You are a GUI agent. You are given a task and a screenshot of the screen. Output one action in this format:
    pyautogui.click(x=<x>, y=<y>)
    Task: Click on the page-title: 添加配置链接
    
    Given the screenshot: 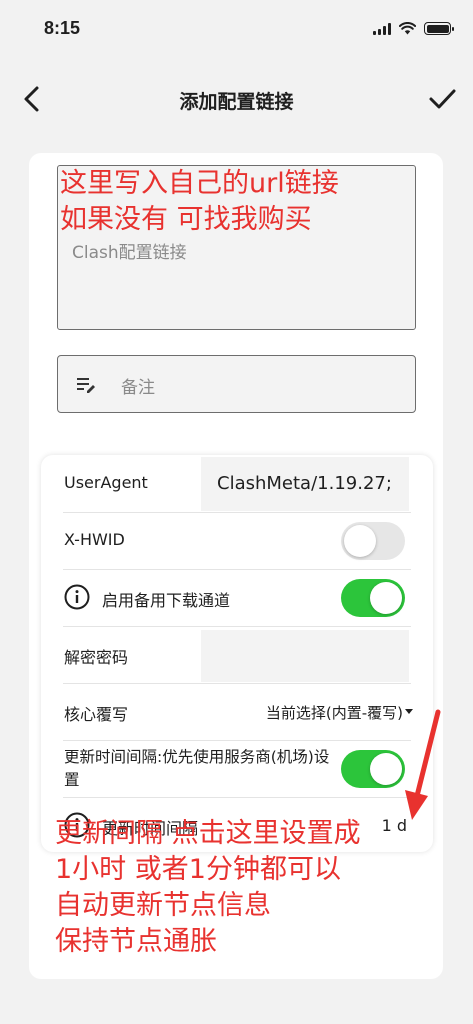 What is the action you would take?
    pyautogui.click(x=236, y=102)
    